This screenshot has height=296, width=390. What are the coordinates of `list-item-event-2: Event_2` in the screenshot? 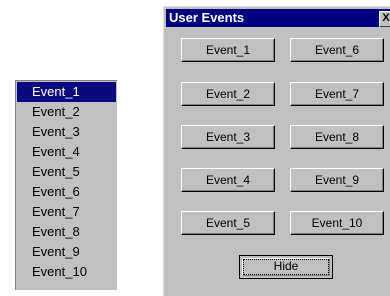 It's located at (66, 112).